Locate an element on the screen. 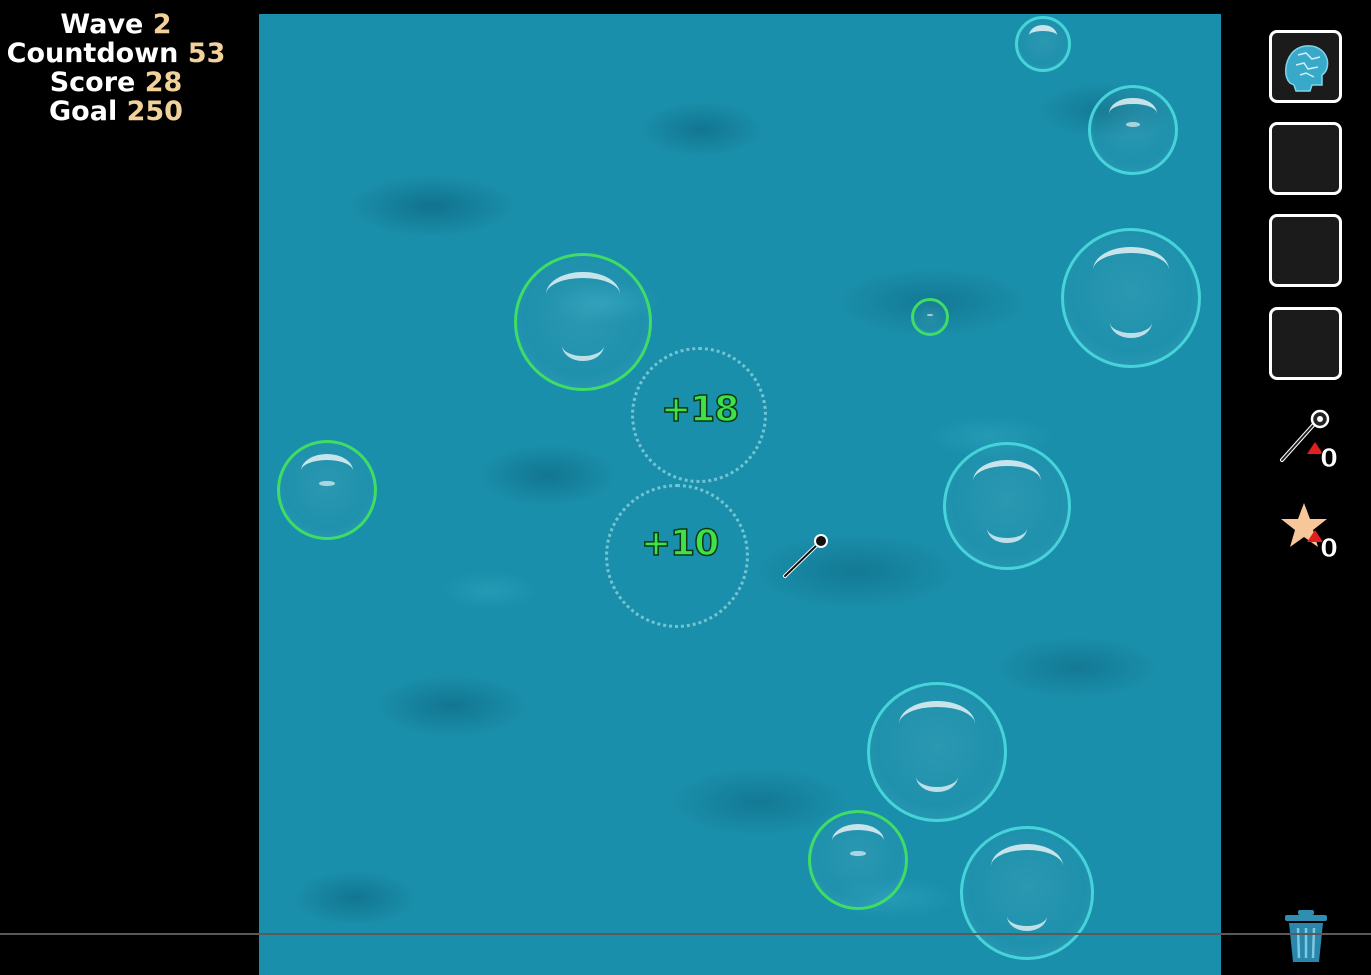  score-row: Score 28 is located at coordinates (116, 82).